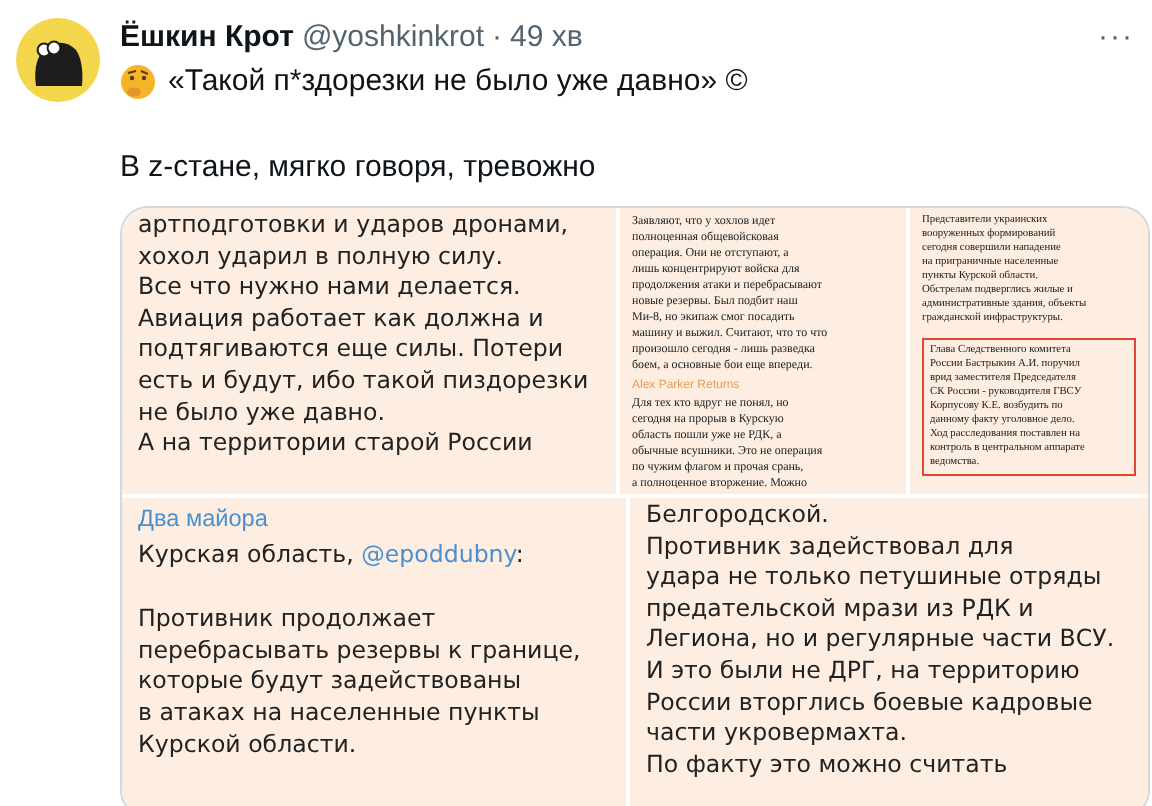 Image resolution: width=1152 pixels, height=806 pixels. I want to click on text-line: По факту это можно считать, so click(828, 765).